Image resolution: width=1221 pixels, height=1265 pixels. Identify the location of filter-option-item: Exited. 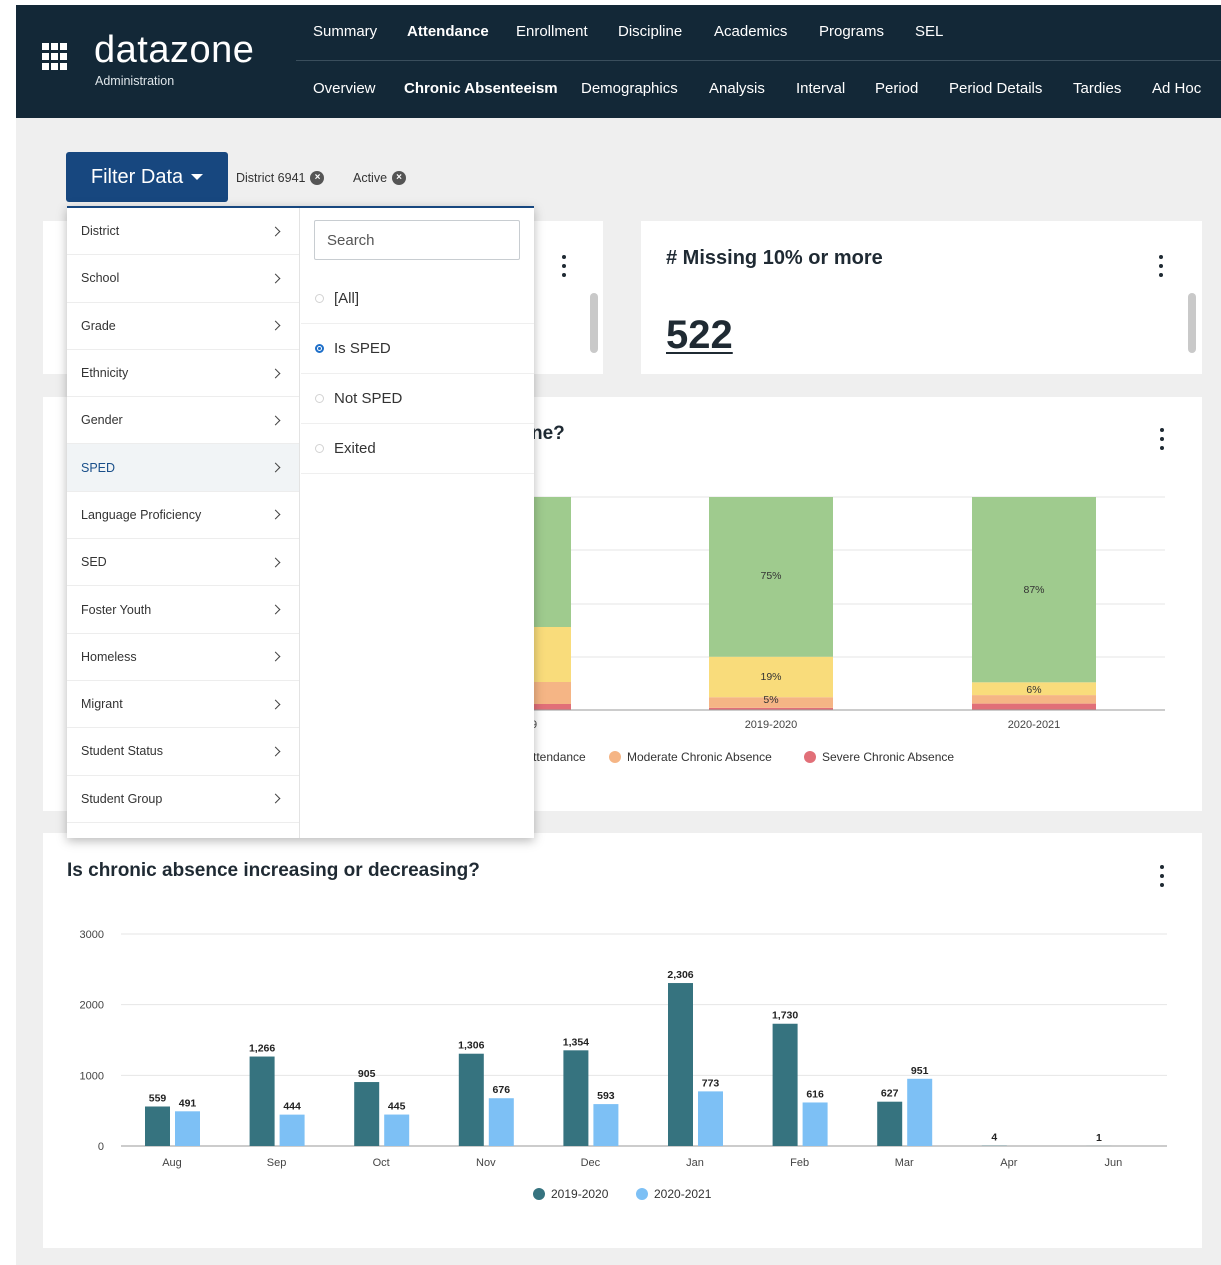
(417, 449).